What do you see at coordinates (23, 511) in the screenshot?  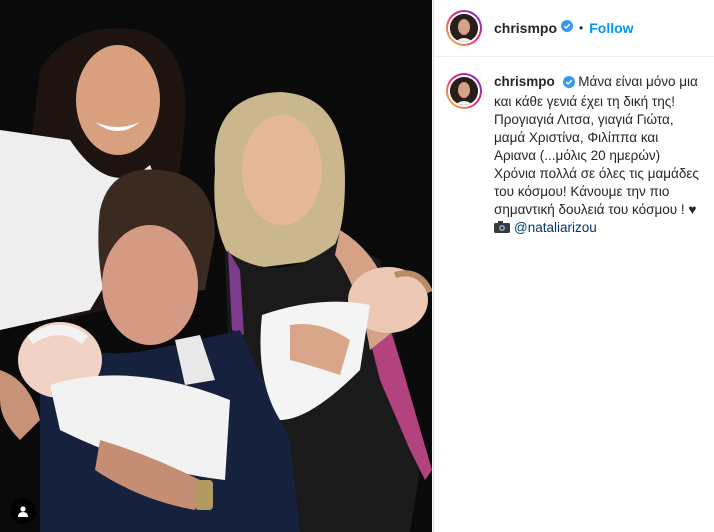 I see `user-tag-icon` at bounding box center [23, 511].